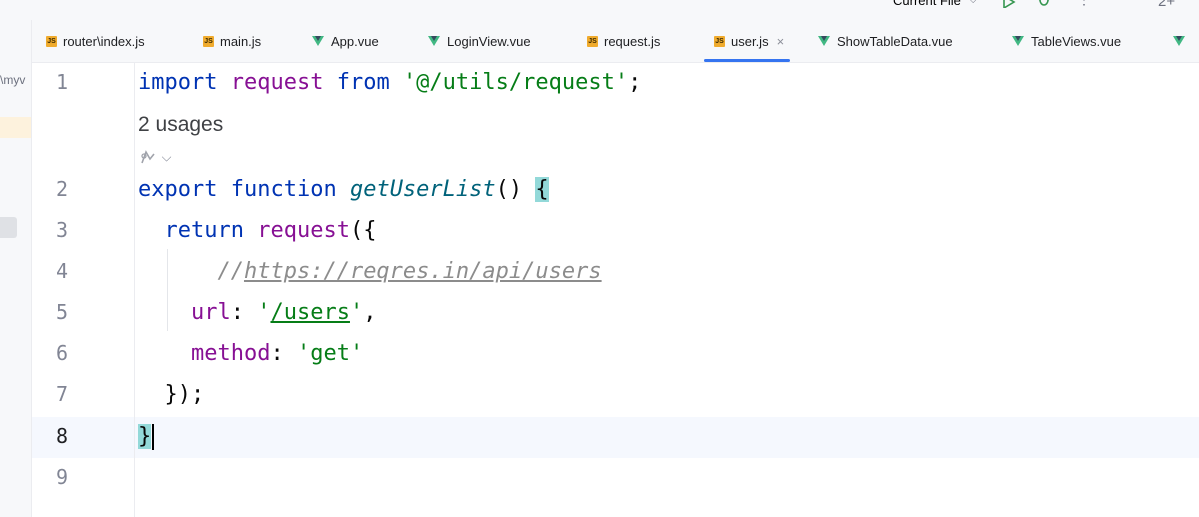  Describe the element at coordinates (363, 230) in the screenshot. I see `punctuation: ({` at that location.